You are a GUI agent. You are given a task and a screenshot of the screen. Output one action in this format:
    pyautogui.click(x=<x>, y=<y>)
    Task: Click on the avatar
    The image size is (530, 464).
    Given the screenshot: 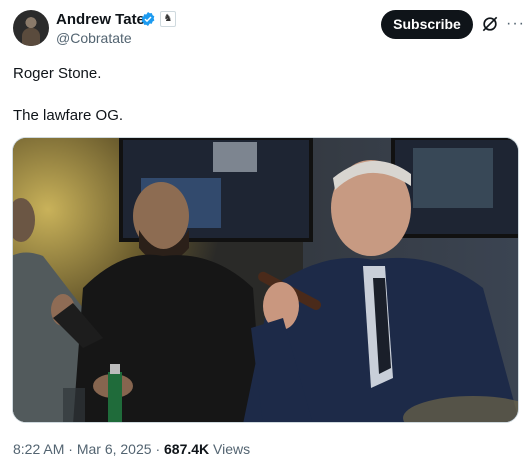 What is the action you would take?
    pyautogui.click(x=31, y=28)
    